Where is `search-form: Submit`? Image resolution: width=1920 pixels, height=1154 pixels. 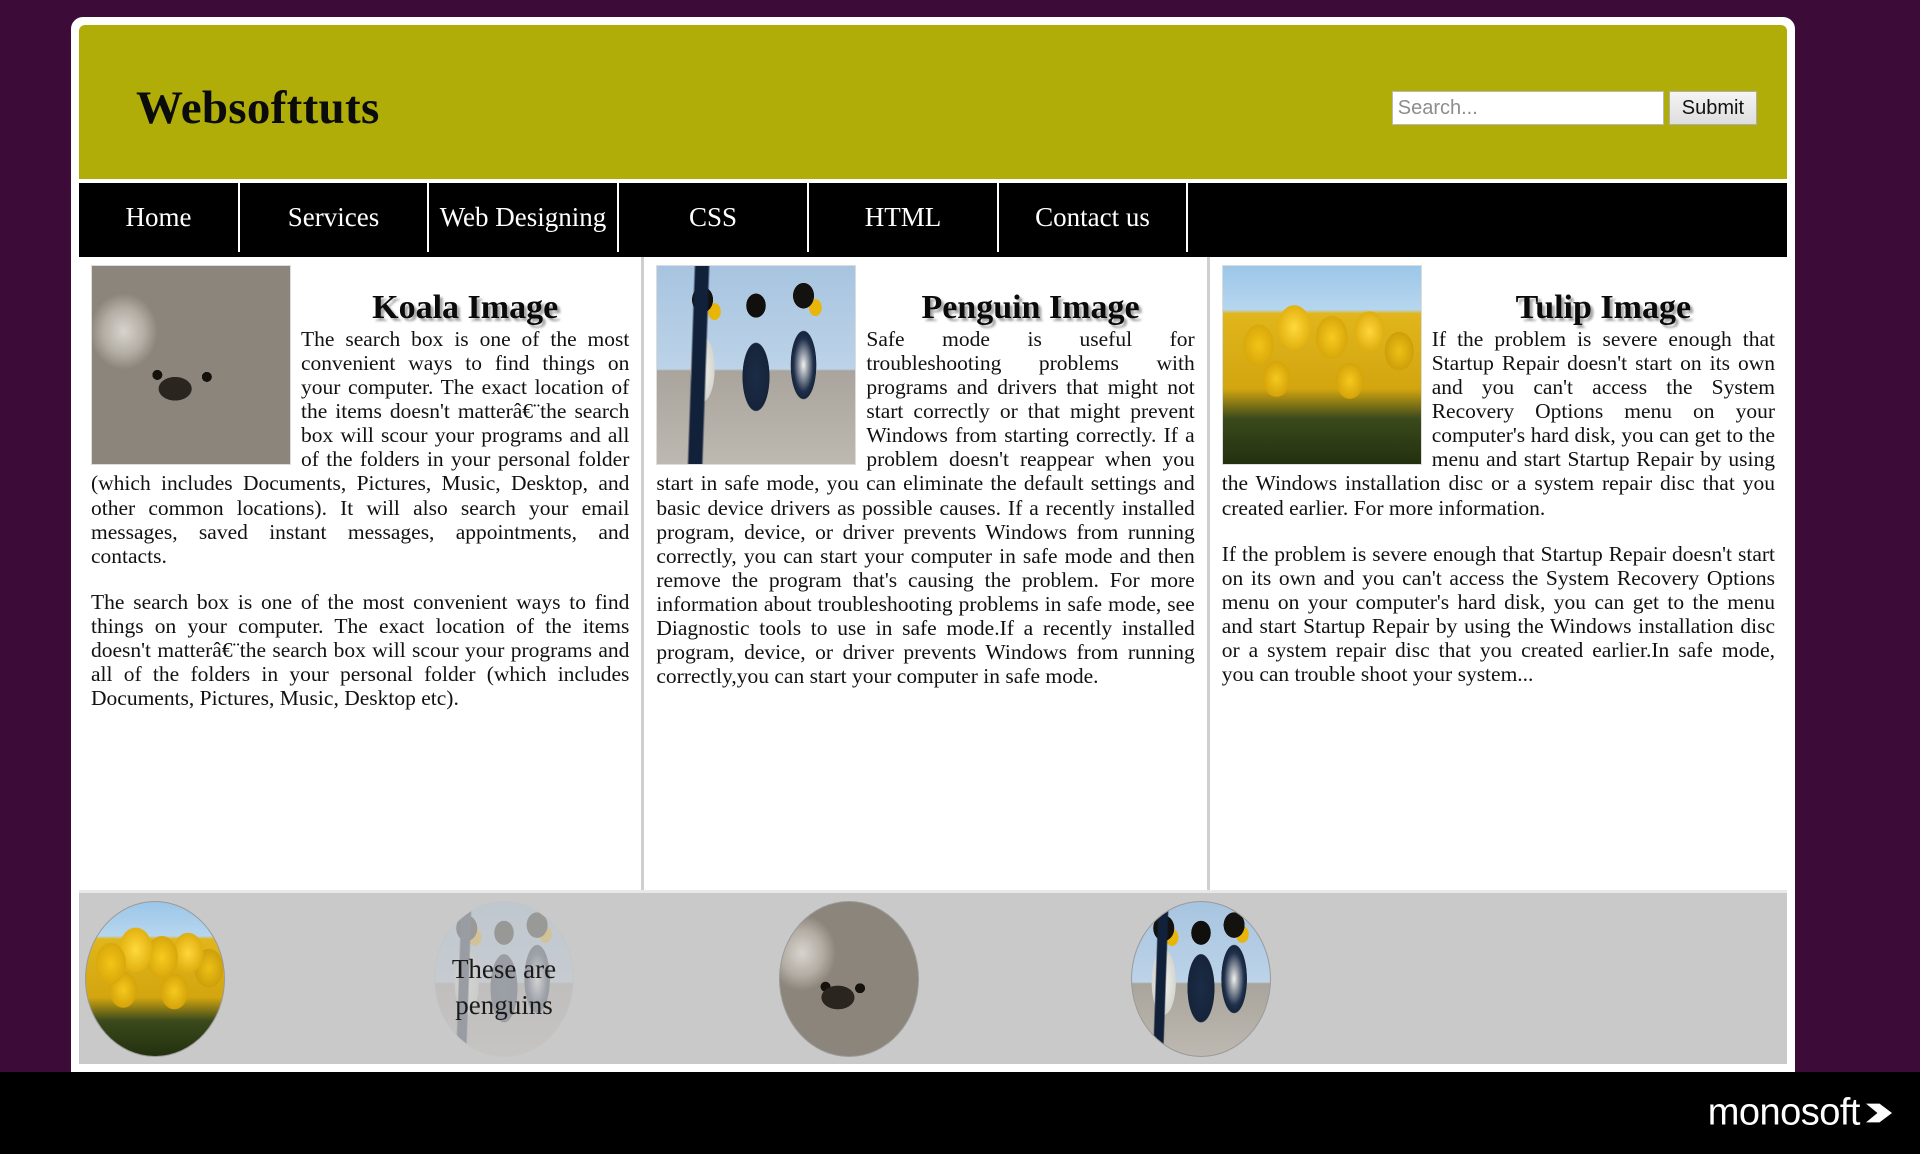 search-form: Submit is located at coordinates (1574, 108).